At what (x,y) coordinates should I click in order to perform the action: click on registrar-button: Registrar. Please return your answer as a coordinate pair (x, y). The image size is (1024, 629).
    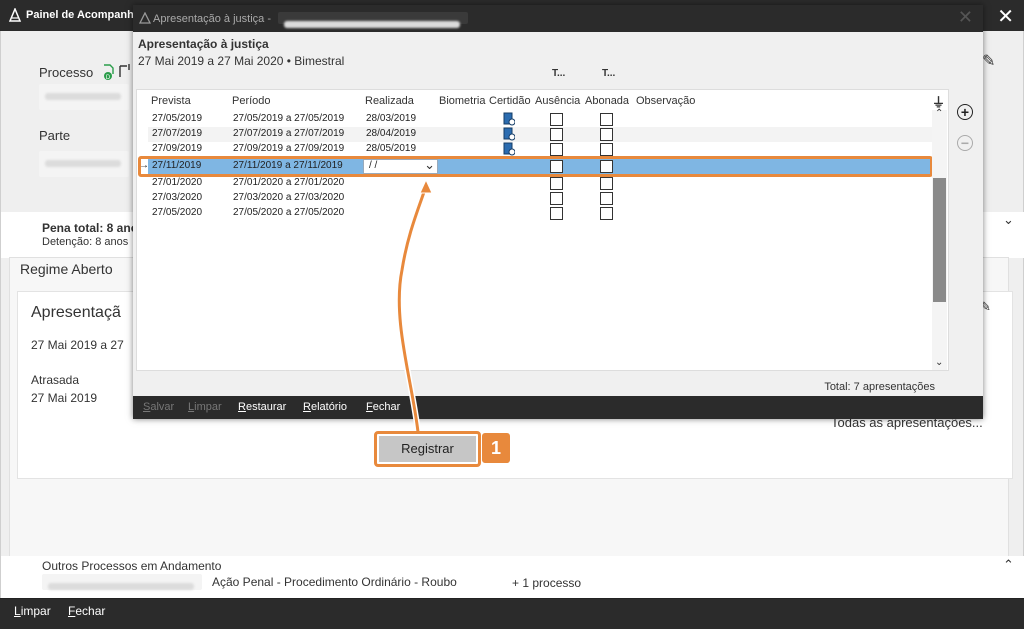
    Looking at the image, I should click on (427, 449).